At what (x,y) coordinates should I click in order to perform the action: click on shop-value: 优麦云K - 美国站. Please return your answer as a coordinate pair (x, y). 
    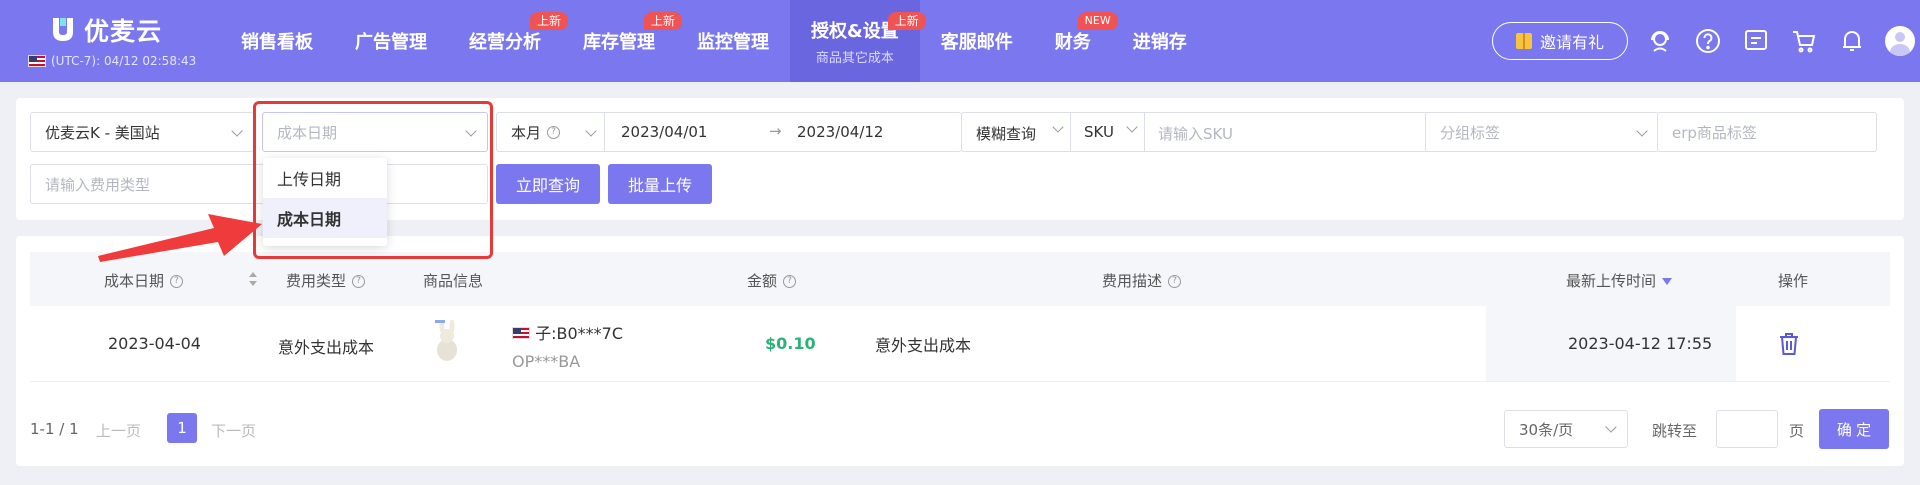
    Looking at the image, I should click on (102, 132).